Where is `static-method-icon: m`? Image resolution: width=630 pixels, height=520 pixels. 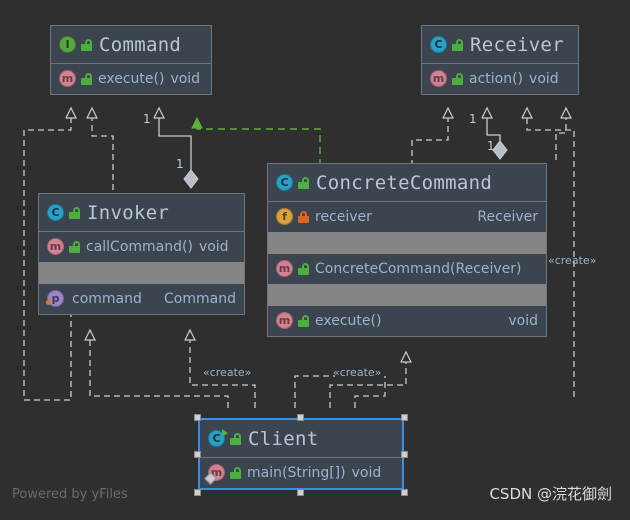
static-method-icon: m is located at coordinates (214, 474).